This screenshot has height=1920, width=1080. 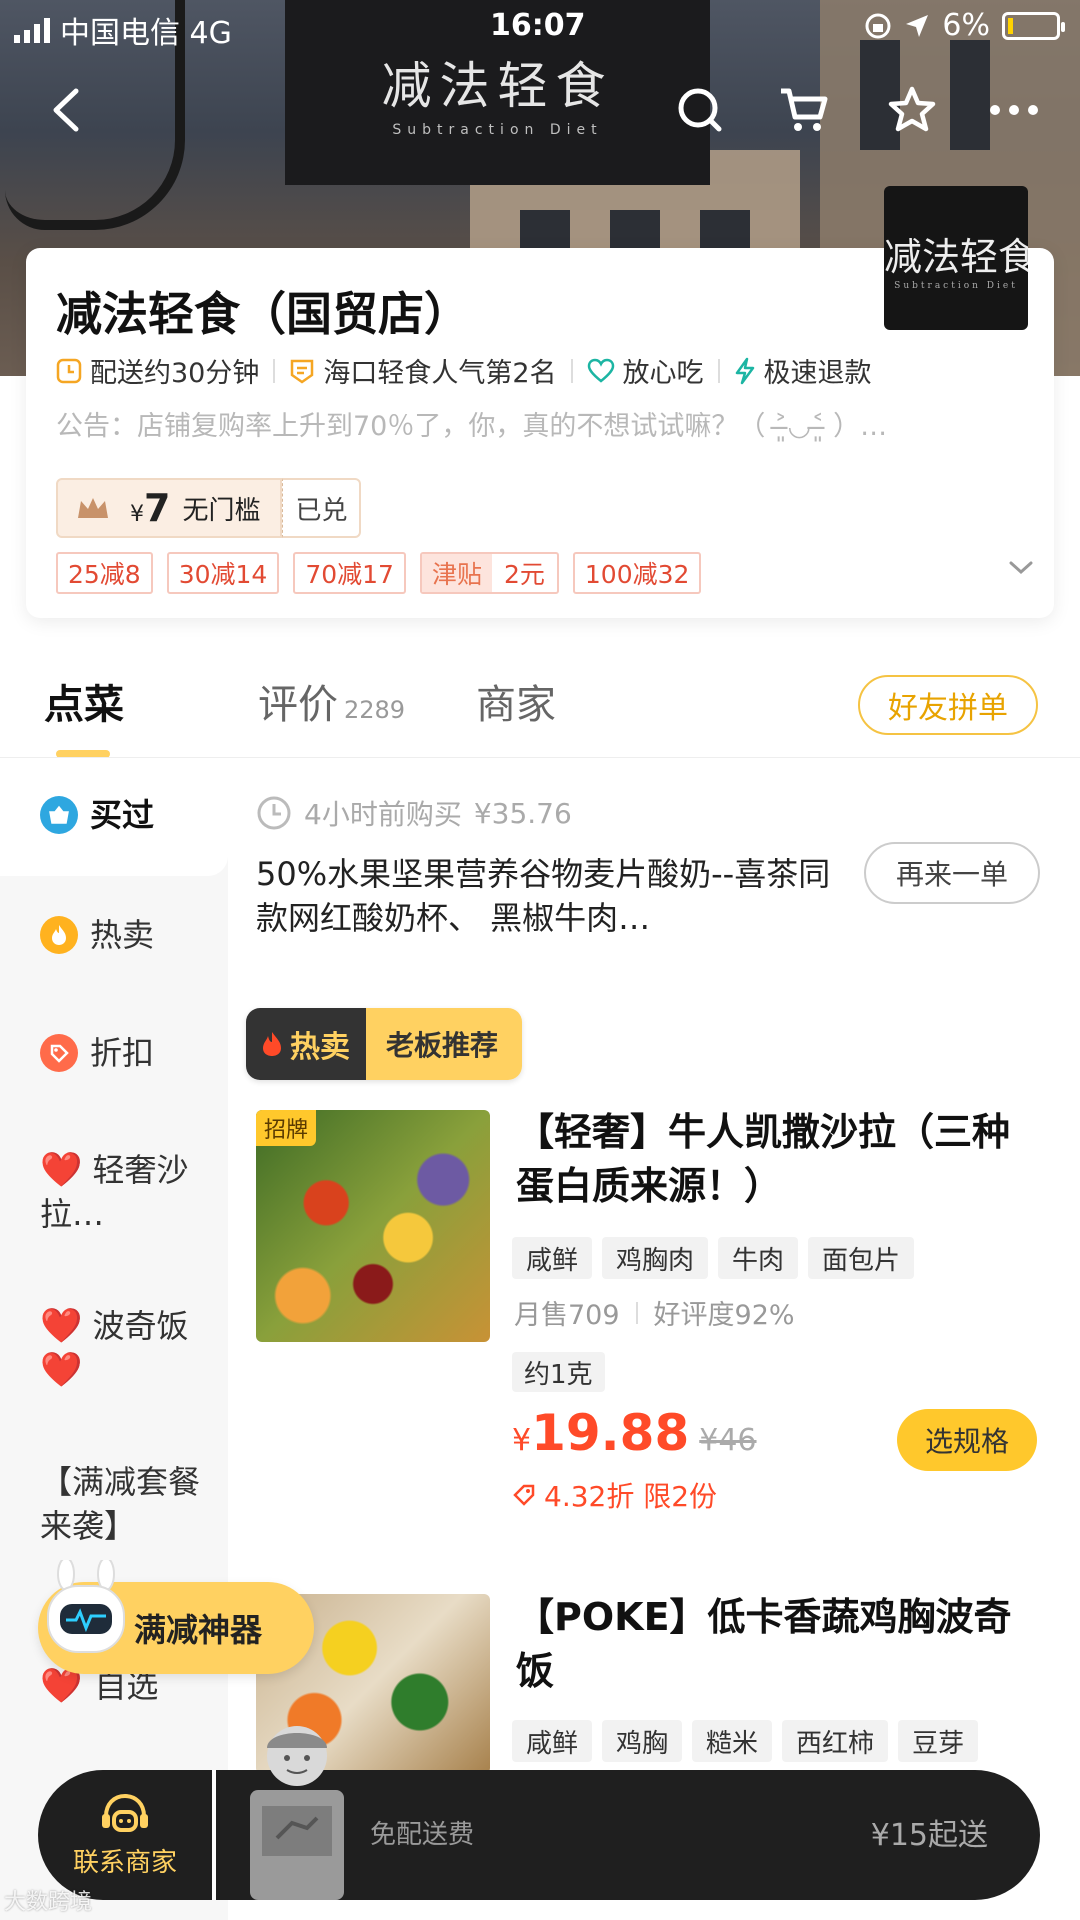 I want to click on dish-stats: 月售709 好评度92%, so click(x=654, y=1312).